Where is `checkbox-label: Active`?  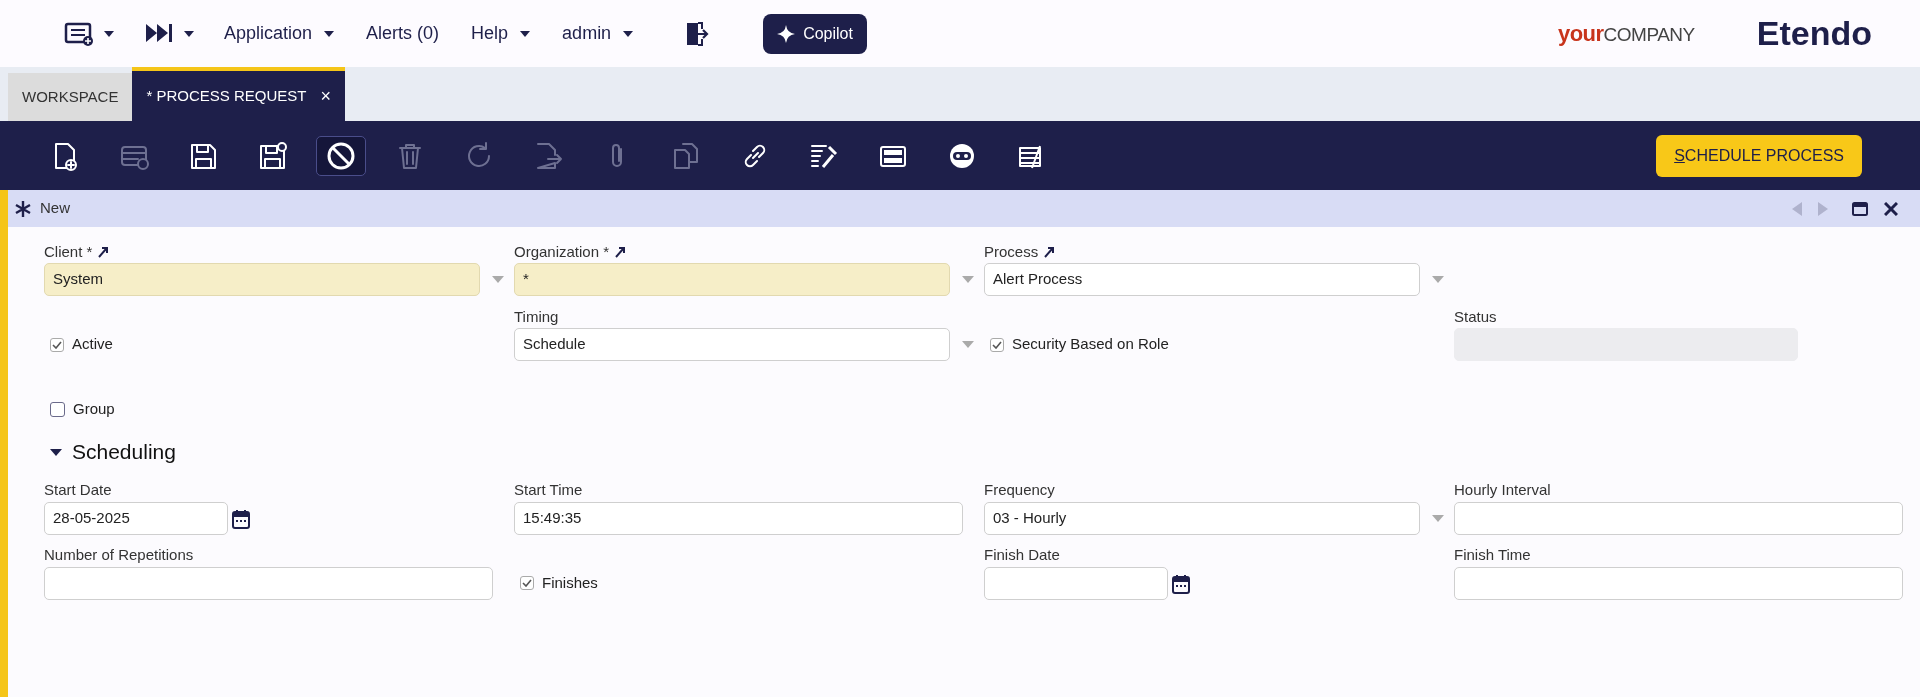
checkbox-label: Active is located at coordinates (92, 344).